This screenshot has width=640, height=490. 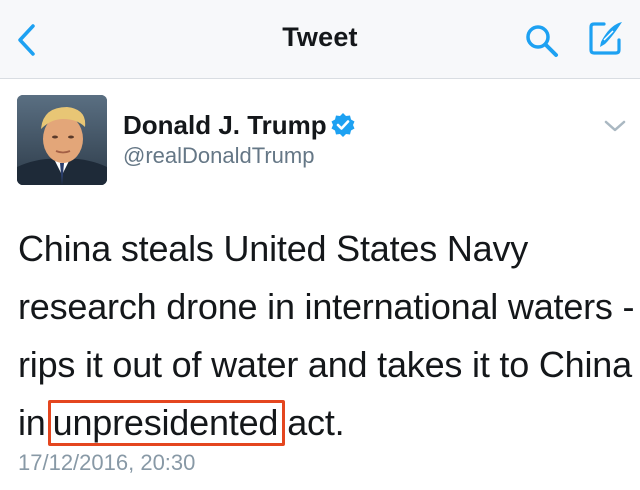 I want to click on verified-badge-icon, so click(x=343, y=125).